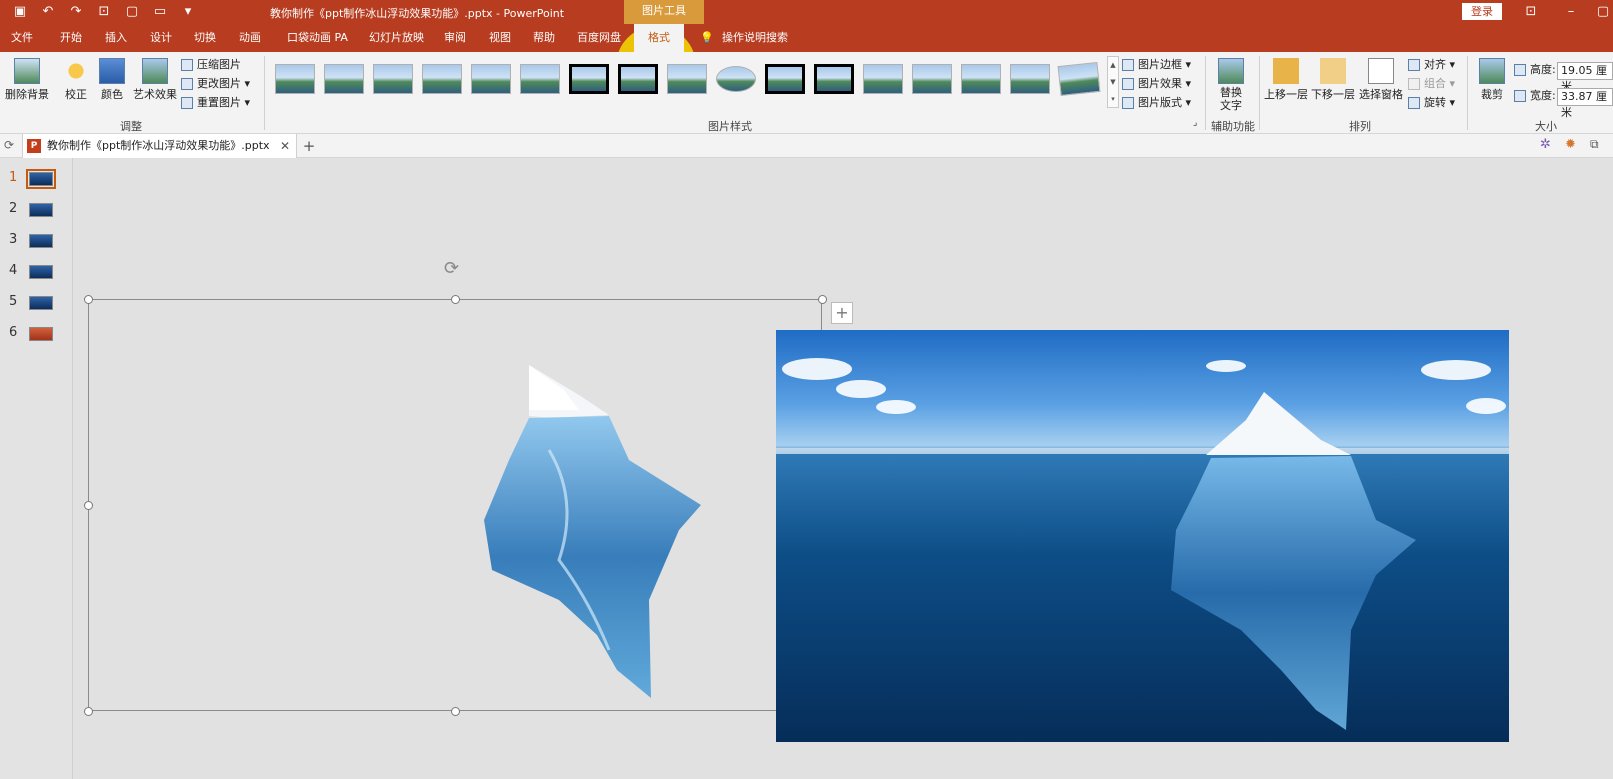 The image size is (1613, 779). I want to click on login-button: 登录, so click(1482, 11).